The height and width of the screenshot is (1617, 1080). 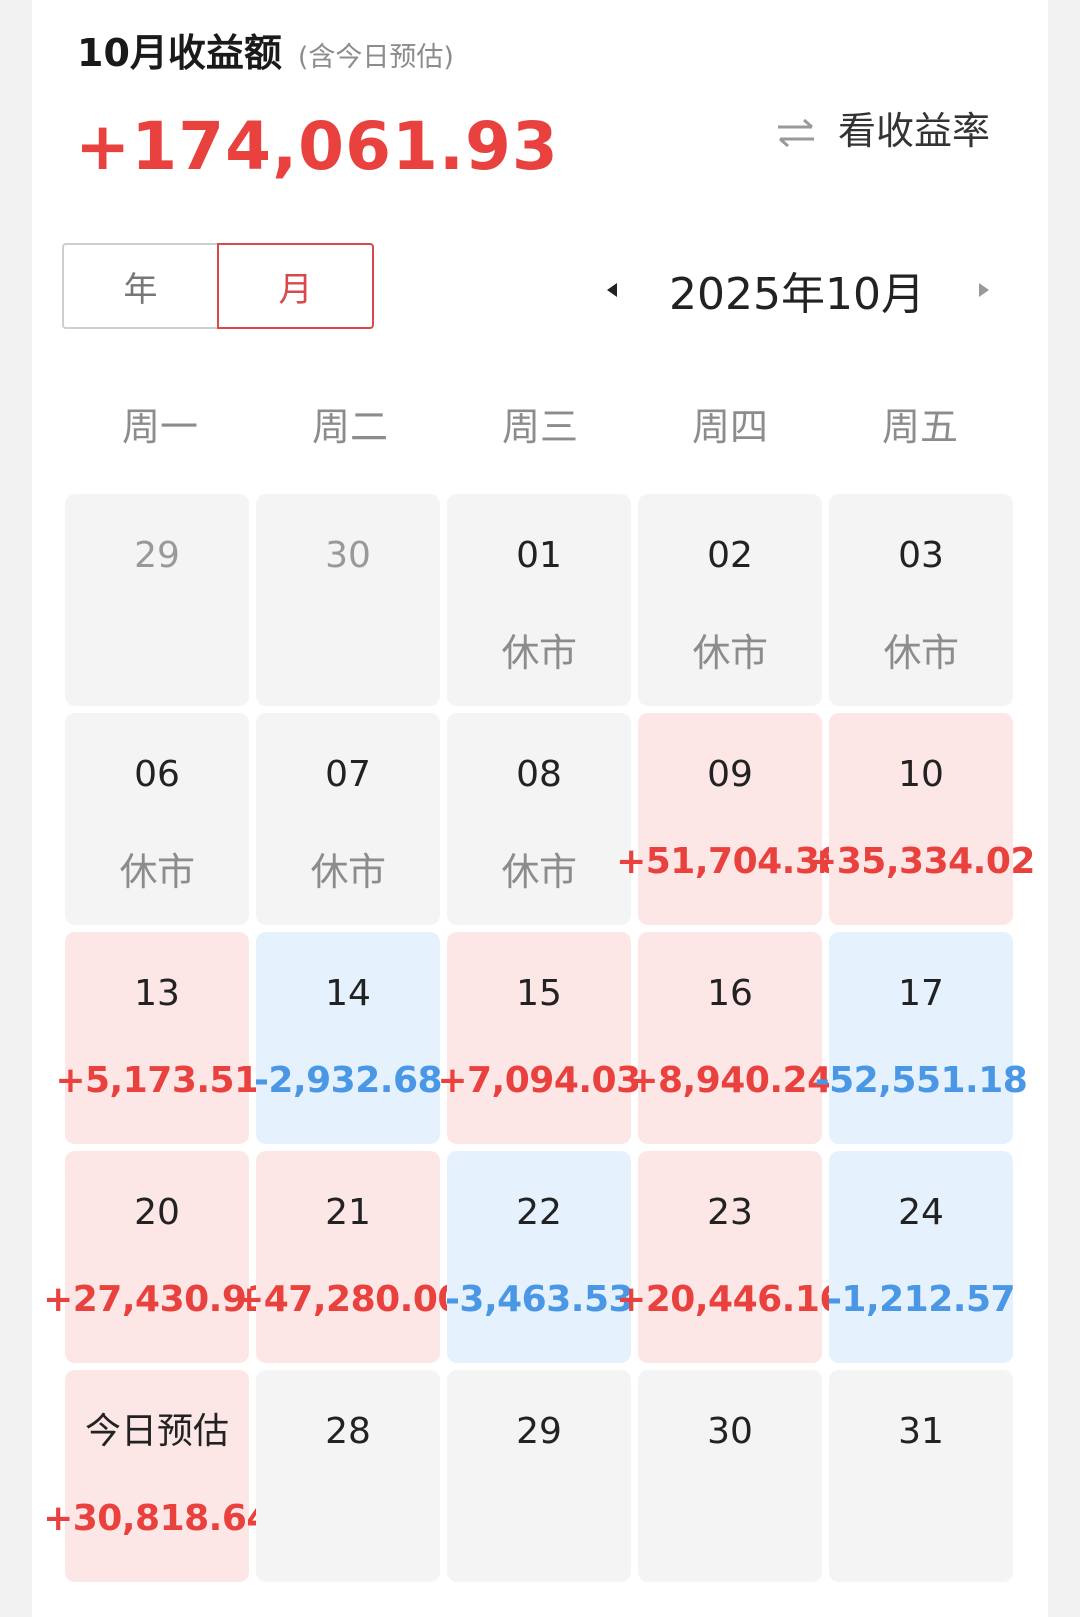 I want to click on day-earnings-value: -3,463.53, so click(x=539, y=1299).